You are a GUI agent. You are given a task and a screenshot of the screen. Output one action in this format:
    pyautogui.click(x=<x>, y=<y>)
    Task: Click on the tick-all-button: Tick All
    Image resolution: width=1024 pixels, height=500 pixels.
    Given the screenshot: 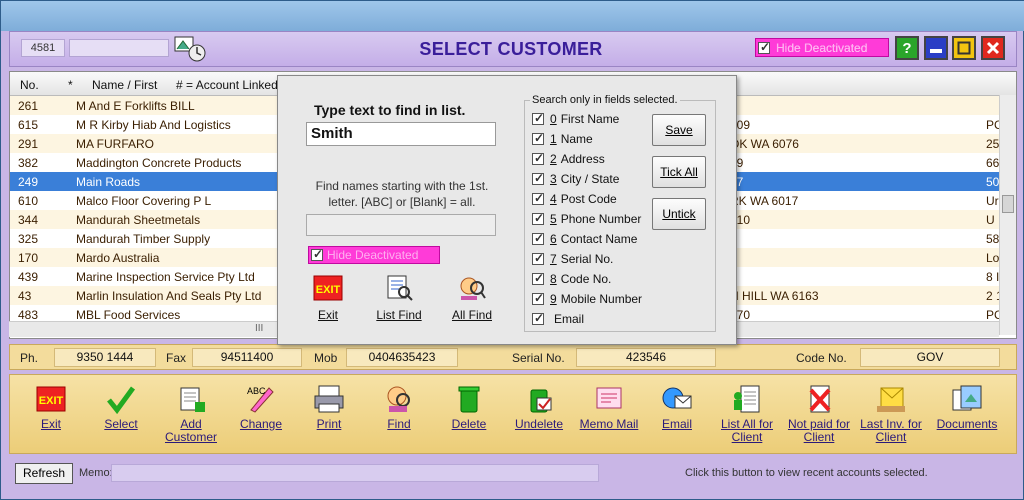 What is the action you would take?
    pyautogui.click(x=679, y=172)
    